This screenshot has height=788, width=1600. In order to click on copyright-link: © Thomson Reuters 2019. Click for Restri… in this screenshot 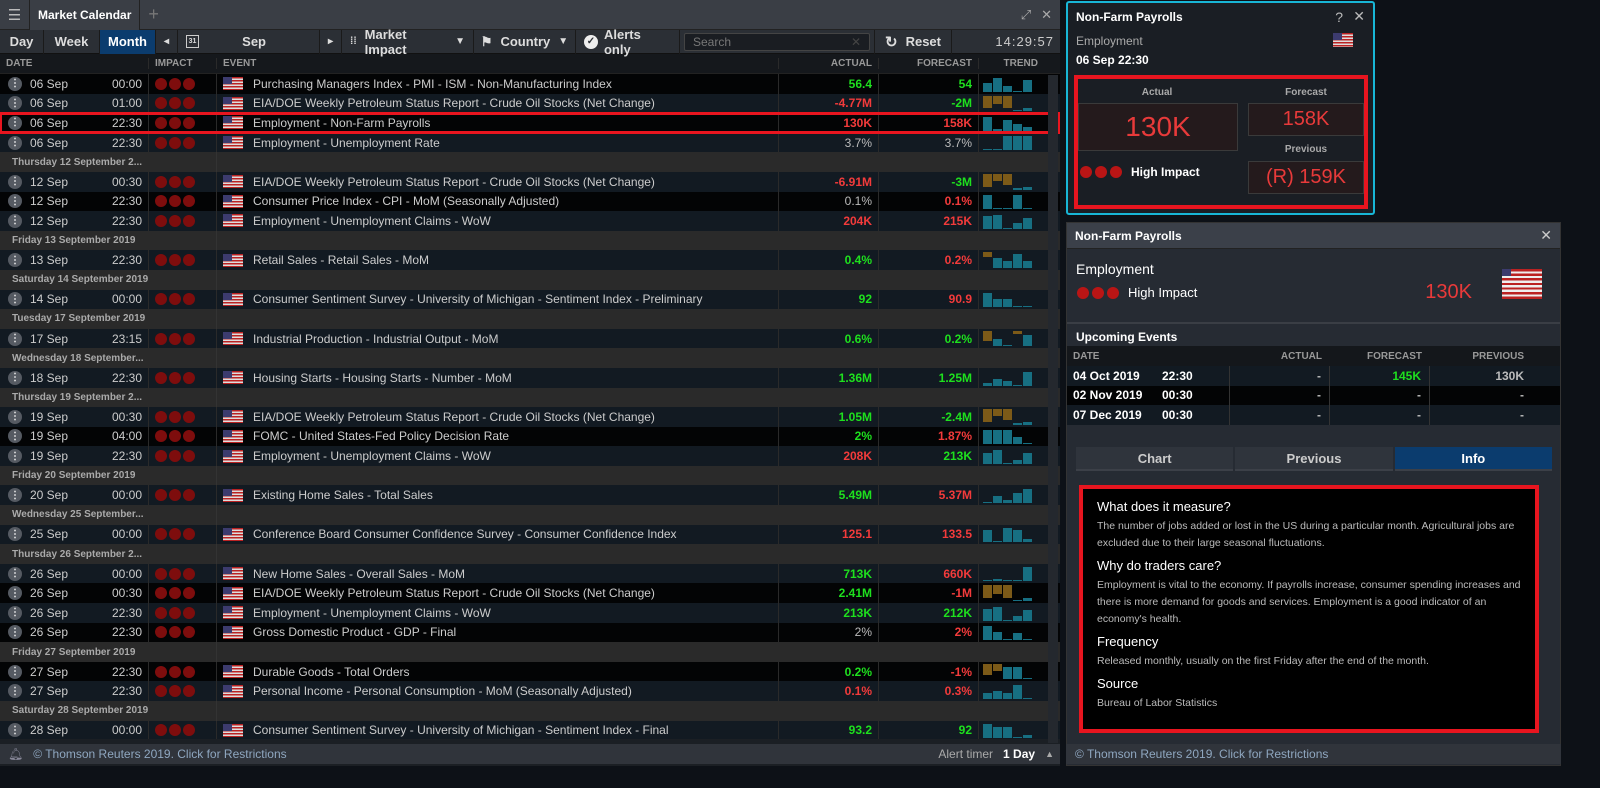, I will do `click(159, 754)`.